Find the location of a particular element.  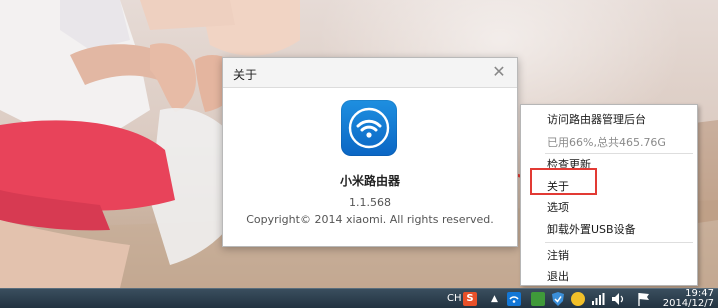

shield-icon is located at coordinates (558, 299).